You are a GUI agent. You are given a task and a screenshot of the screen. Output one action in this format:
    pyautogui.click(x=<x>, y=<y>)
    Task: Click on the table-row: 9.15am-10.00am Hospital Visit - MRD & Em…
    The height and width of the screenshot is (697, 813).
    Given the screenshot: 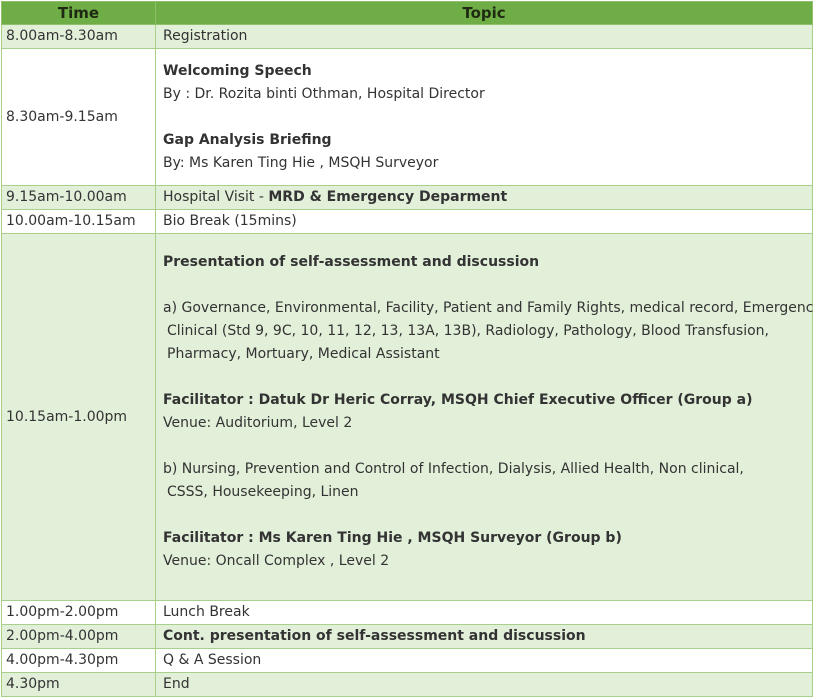 What is the action you would take?
    pyautogui.click(x=407, y=197)
    